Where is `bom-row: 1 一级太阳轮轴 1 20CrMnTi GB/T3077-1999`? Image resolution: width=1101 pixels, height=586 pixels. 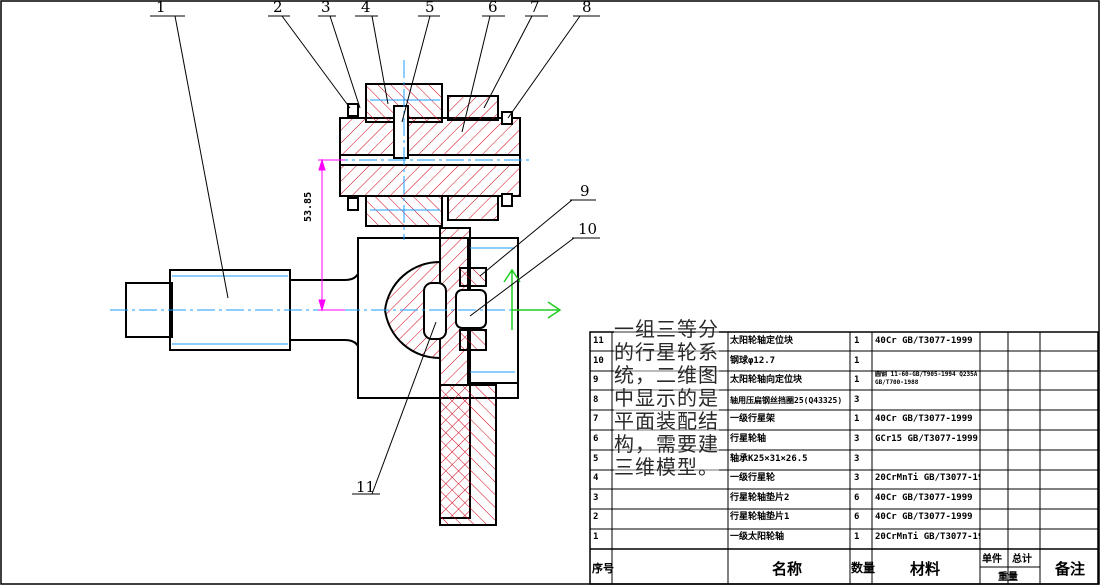 bom-row: 1 一级太阳轮轴 1 20CrMnTi GB/T3077-1999 is located at coordinates (844, 538).